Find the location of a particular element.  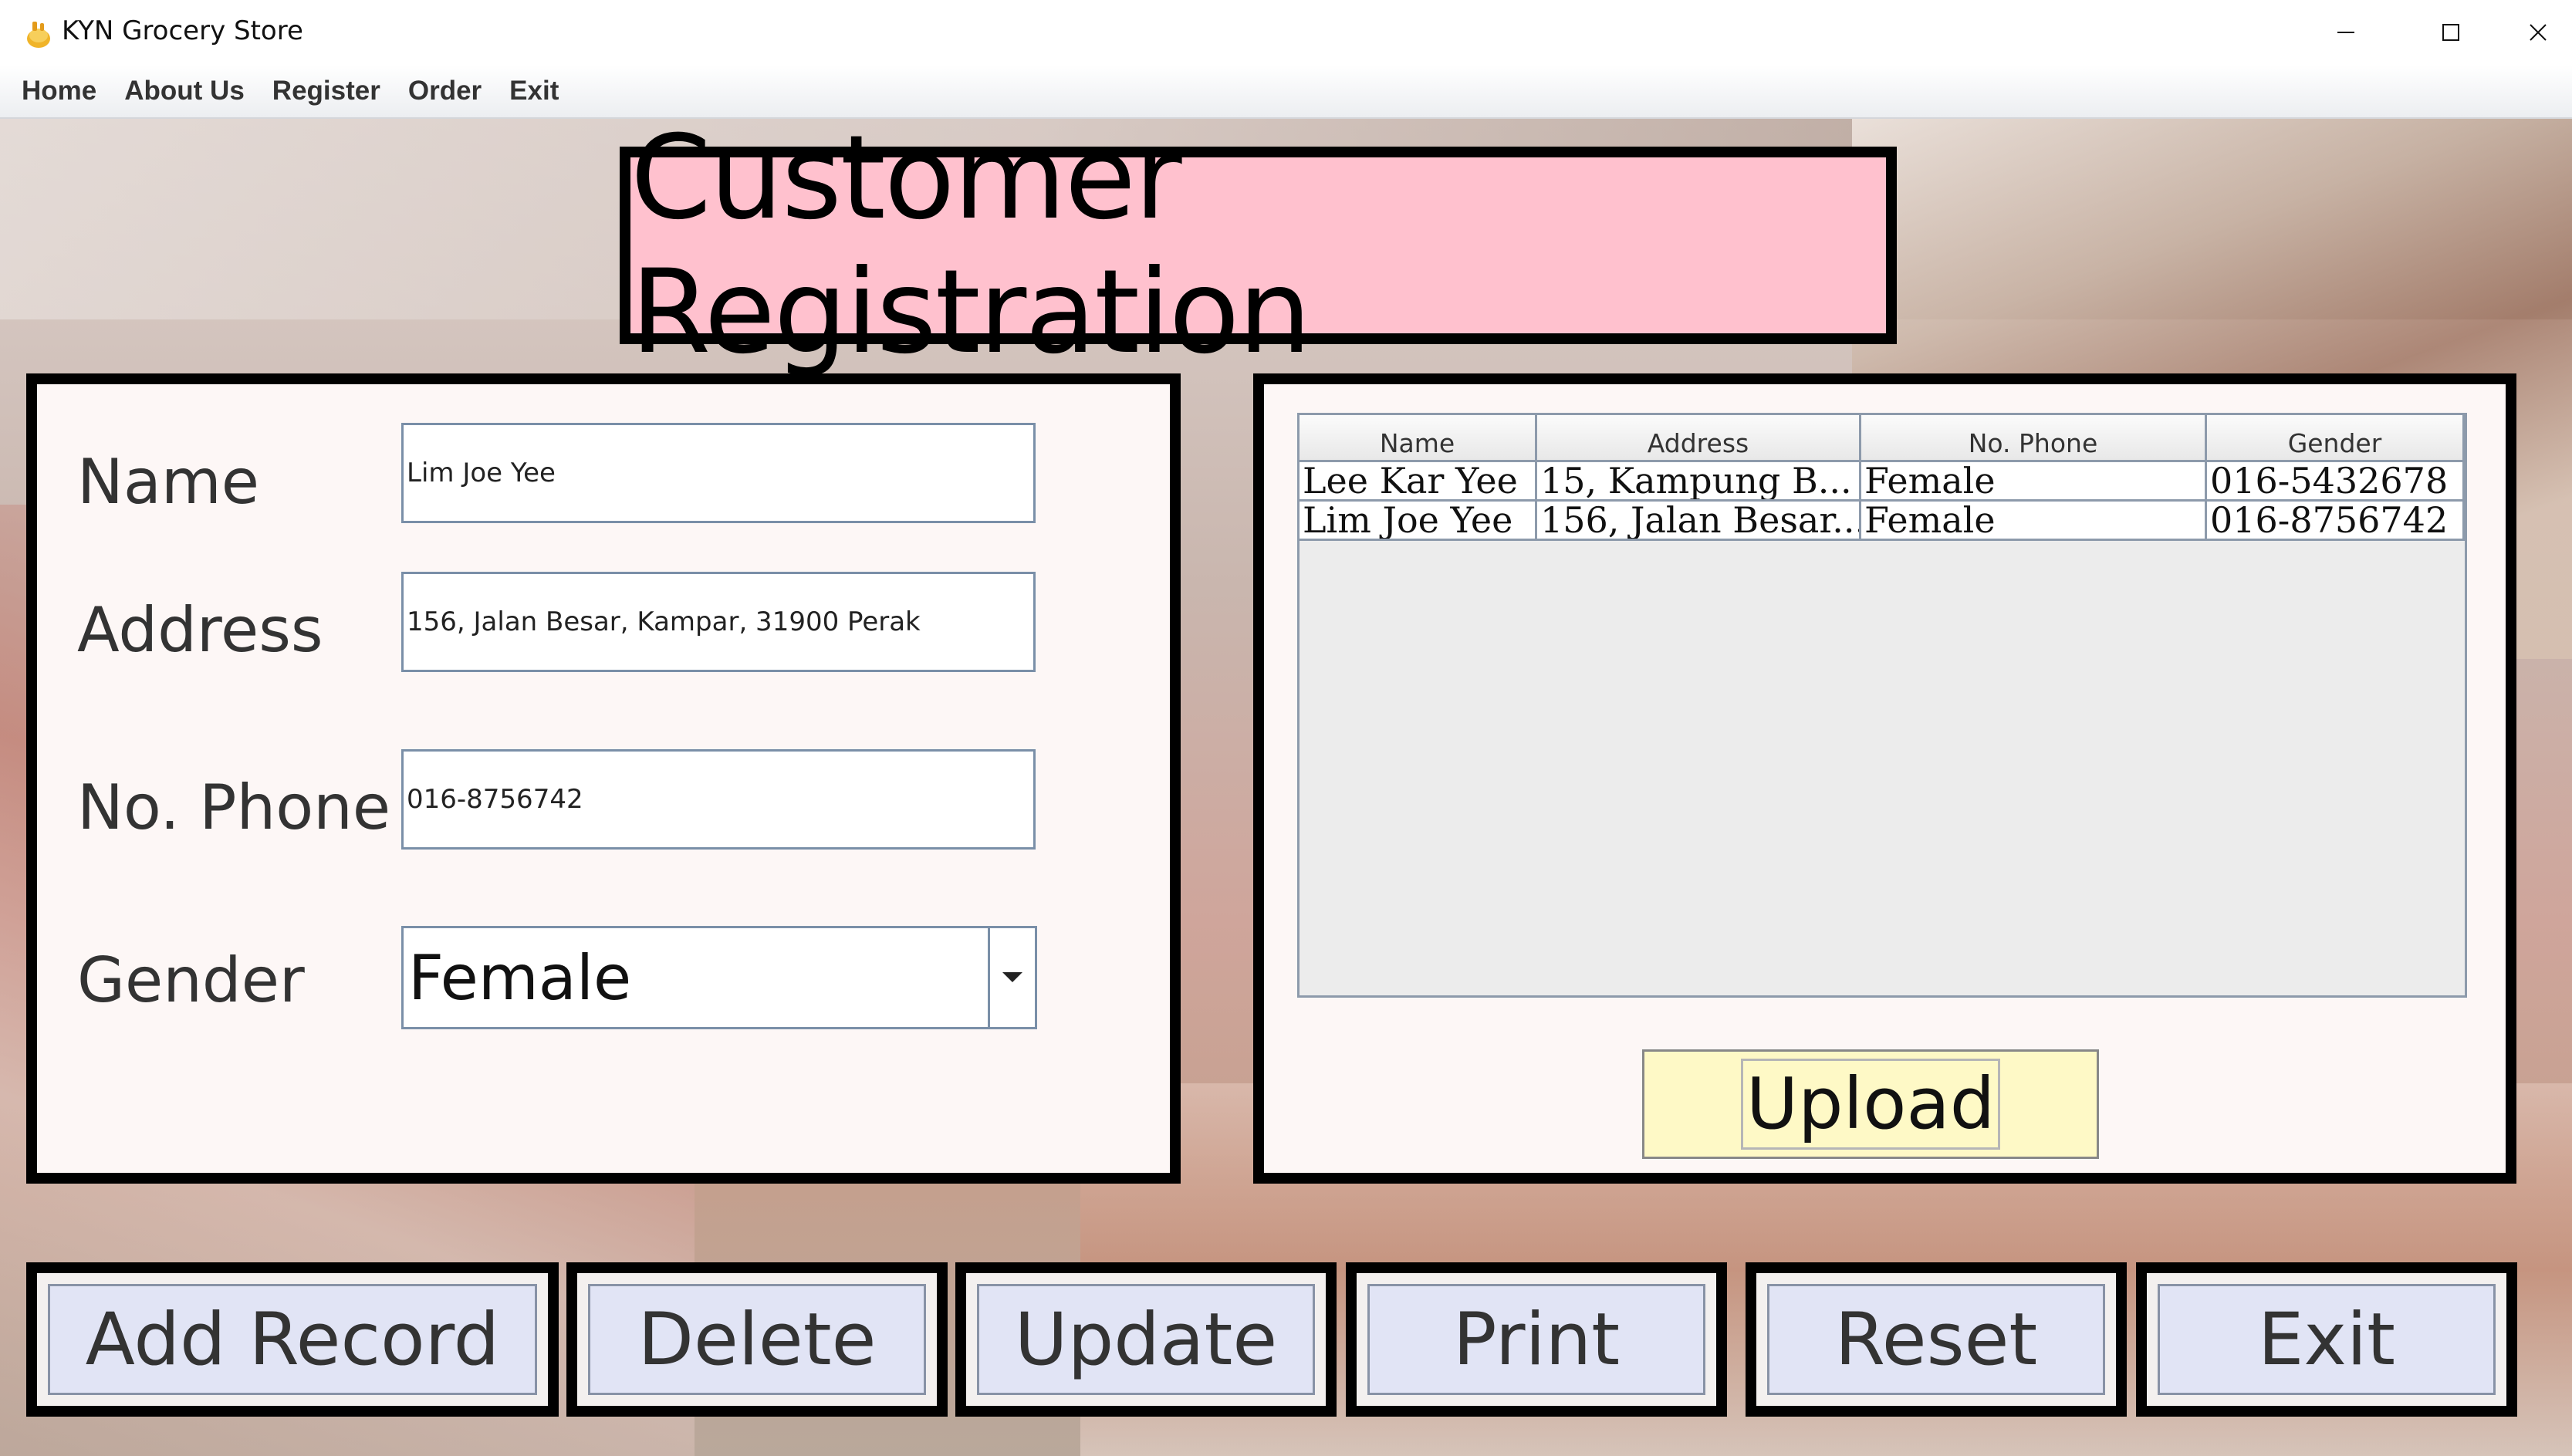

delete-button: Delete is located at coordinates (757, 1339).